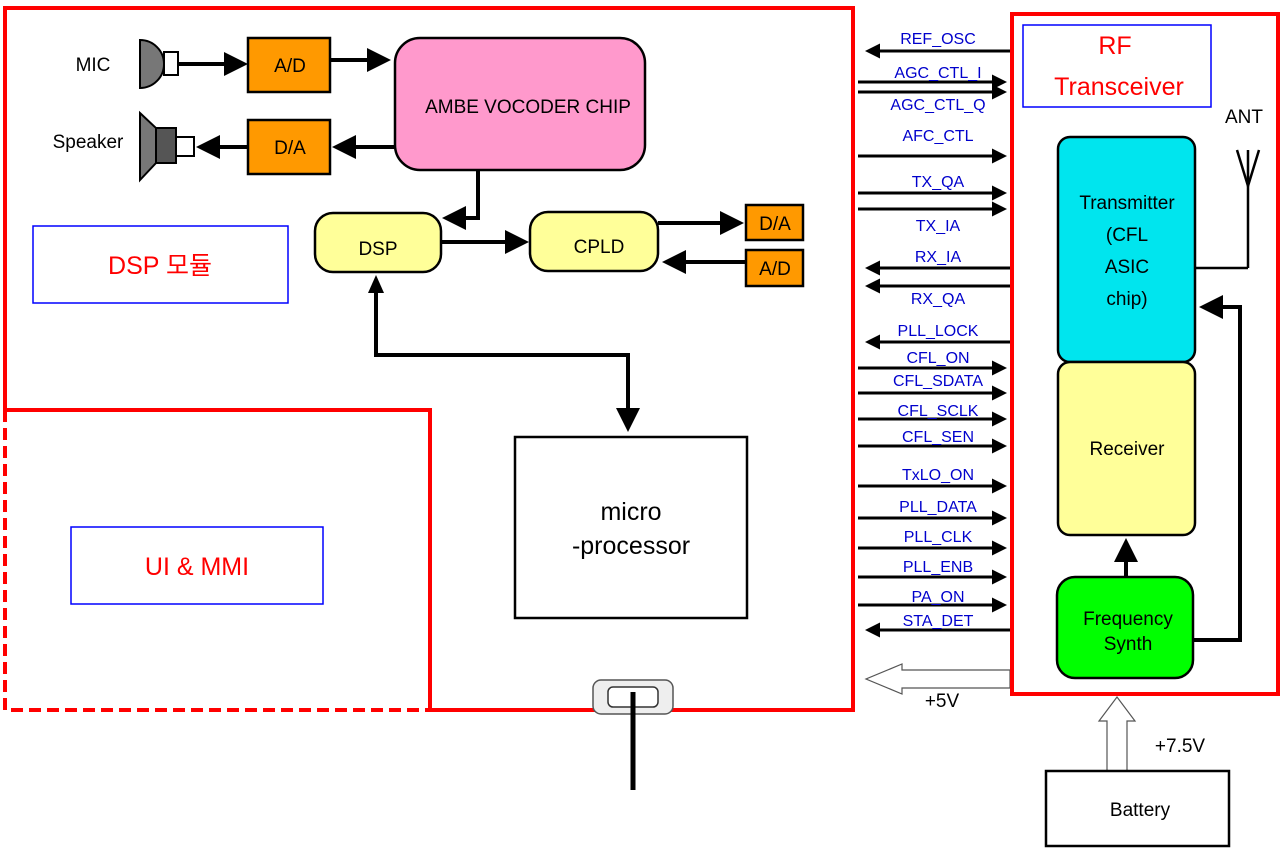 The image size is (1286, 857). I want to click on micro-label-1: micro, so click(630, 512).